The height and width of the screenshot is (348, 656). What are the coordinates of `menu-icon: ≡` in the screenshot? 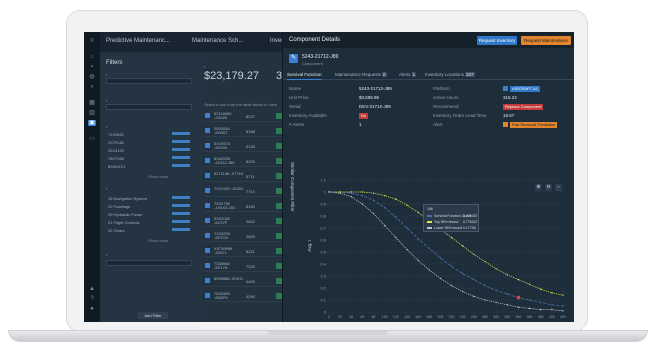 It's located at (92, 41).